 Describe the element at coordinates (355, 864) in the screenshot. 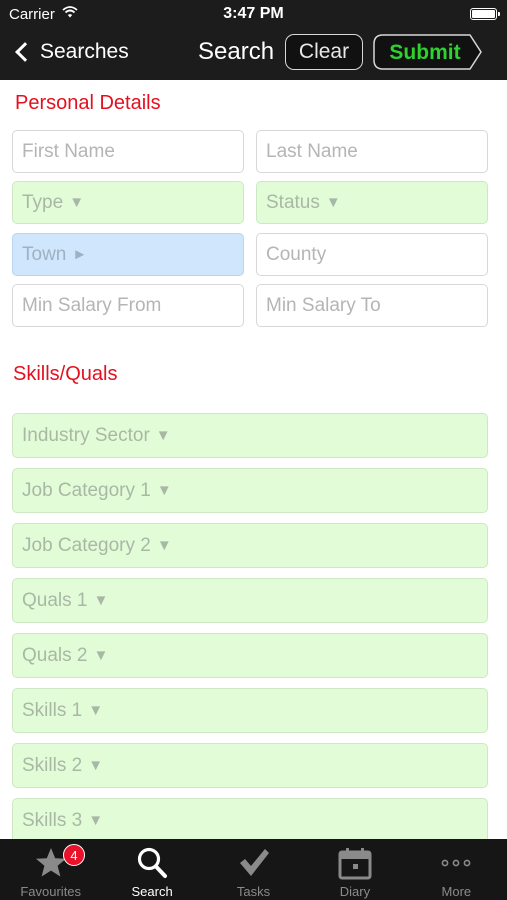

I see `calendar-icon` at that location.